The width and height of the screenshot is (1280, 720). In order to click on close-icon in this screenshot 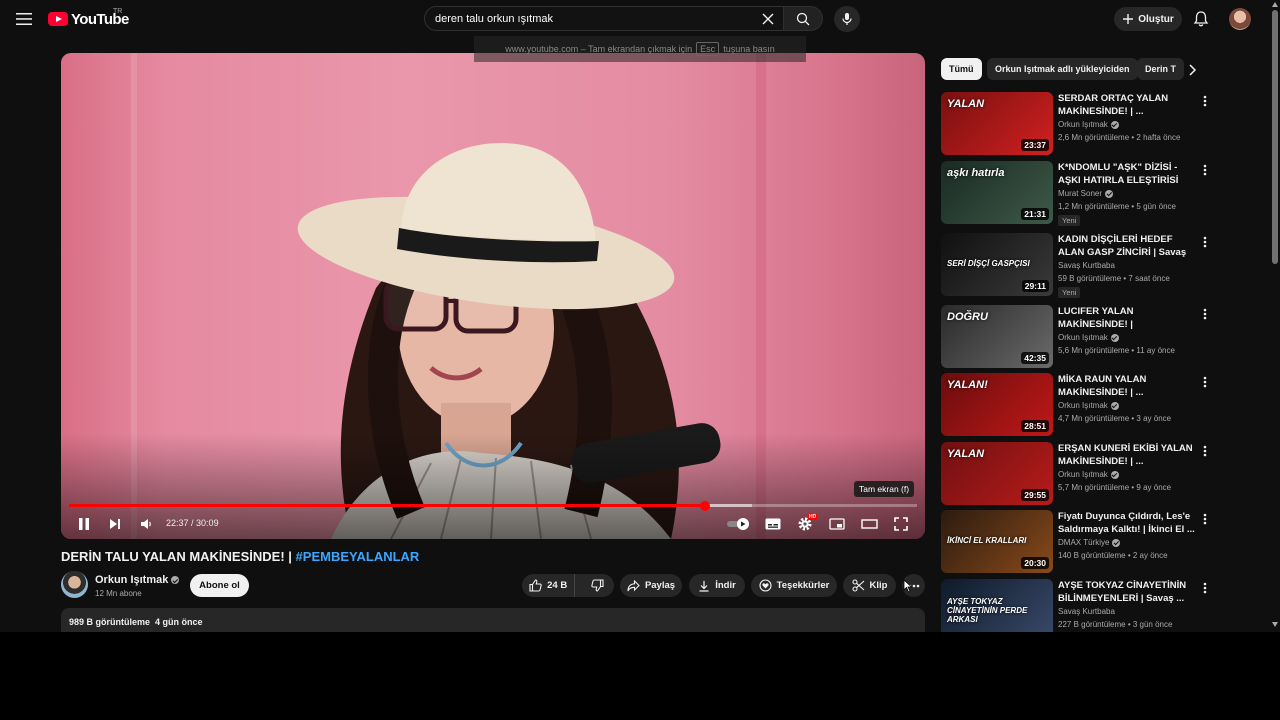, I will do `click(768, 19)`.